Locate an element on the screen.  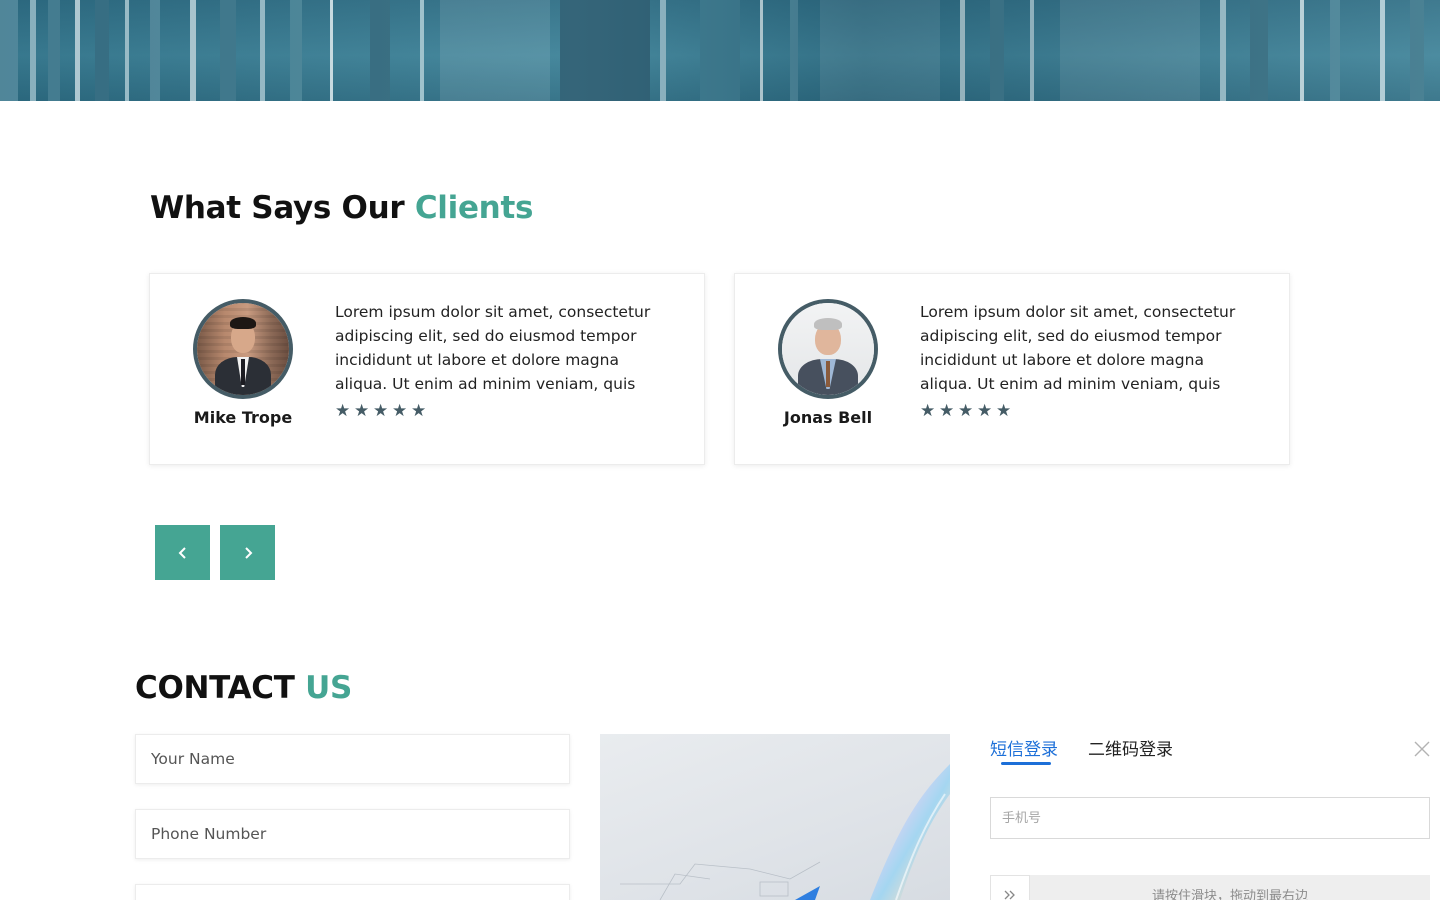
tab-sms-login: 短信登录 is located at coordinates (1024, 747).